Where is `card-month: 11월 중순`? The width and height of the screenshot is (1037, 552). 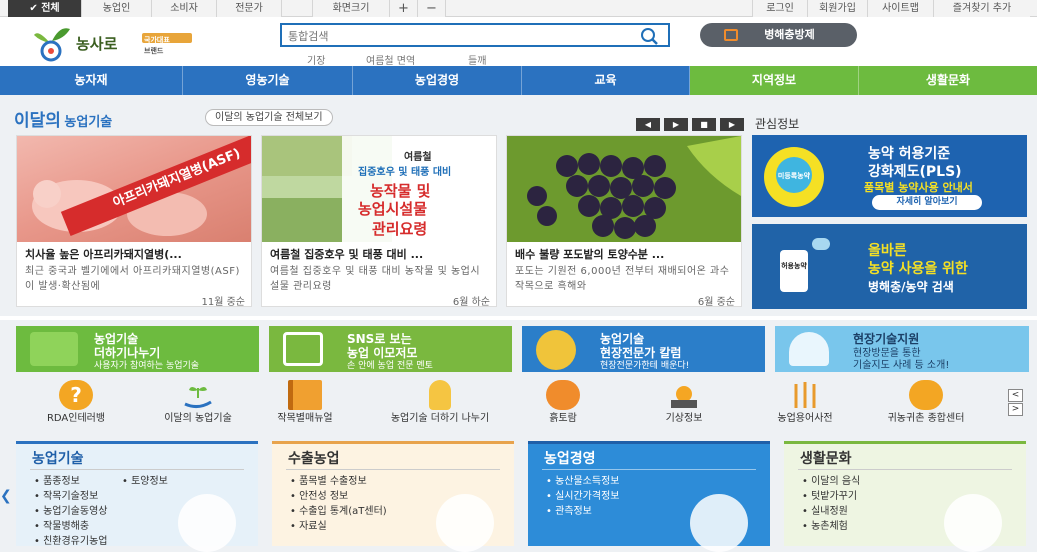 card-month: 11월 중순 is located at coordinates (223, 302).